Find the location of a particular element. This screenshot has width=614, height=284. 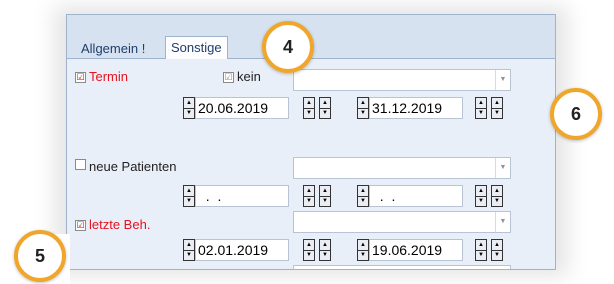

termin-from-spinner-left: ▲ ▼ is located at coordinates (189, 108).